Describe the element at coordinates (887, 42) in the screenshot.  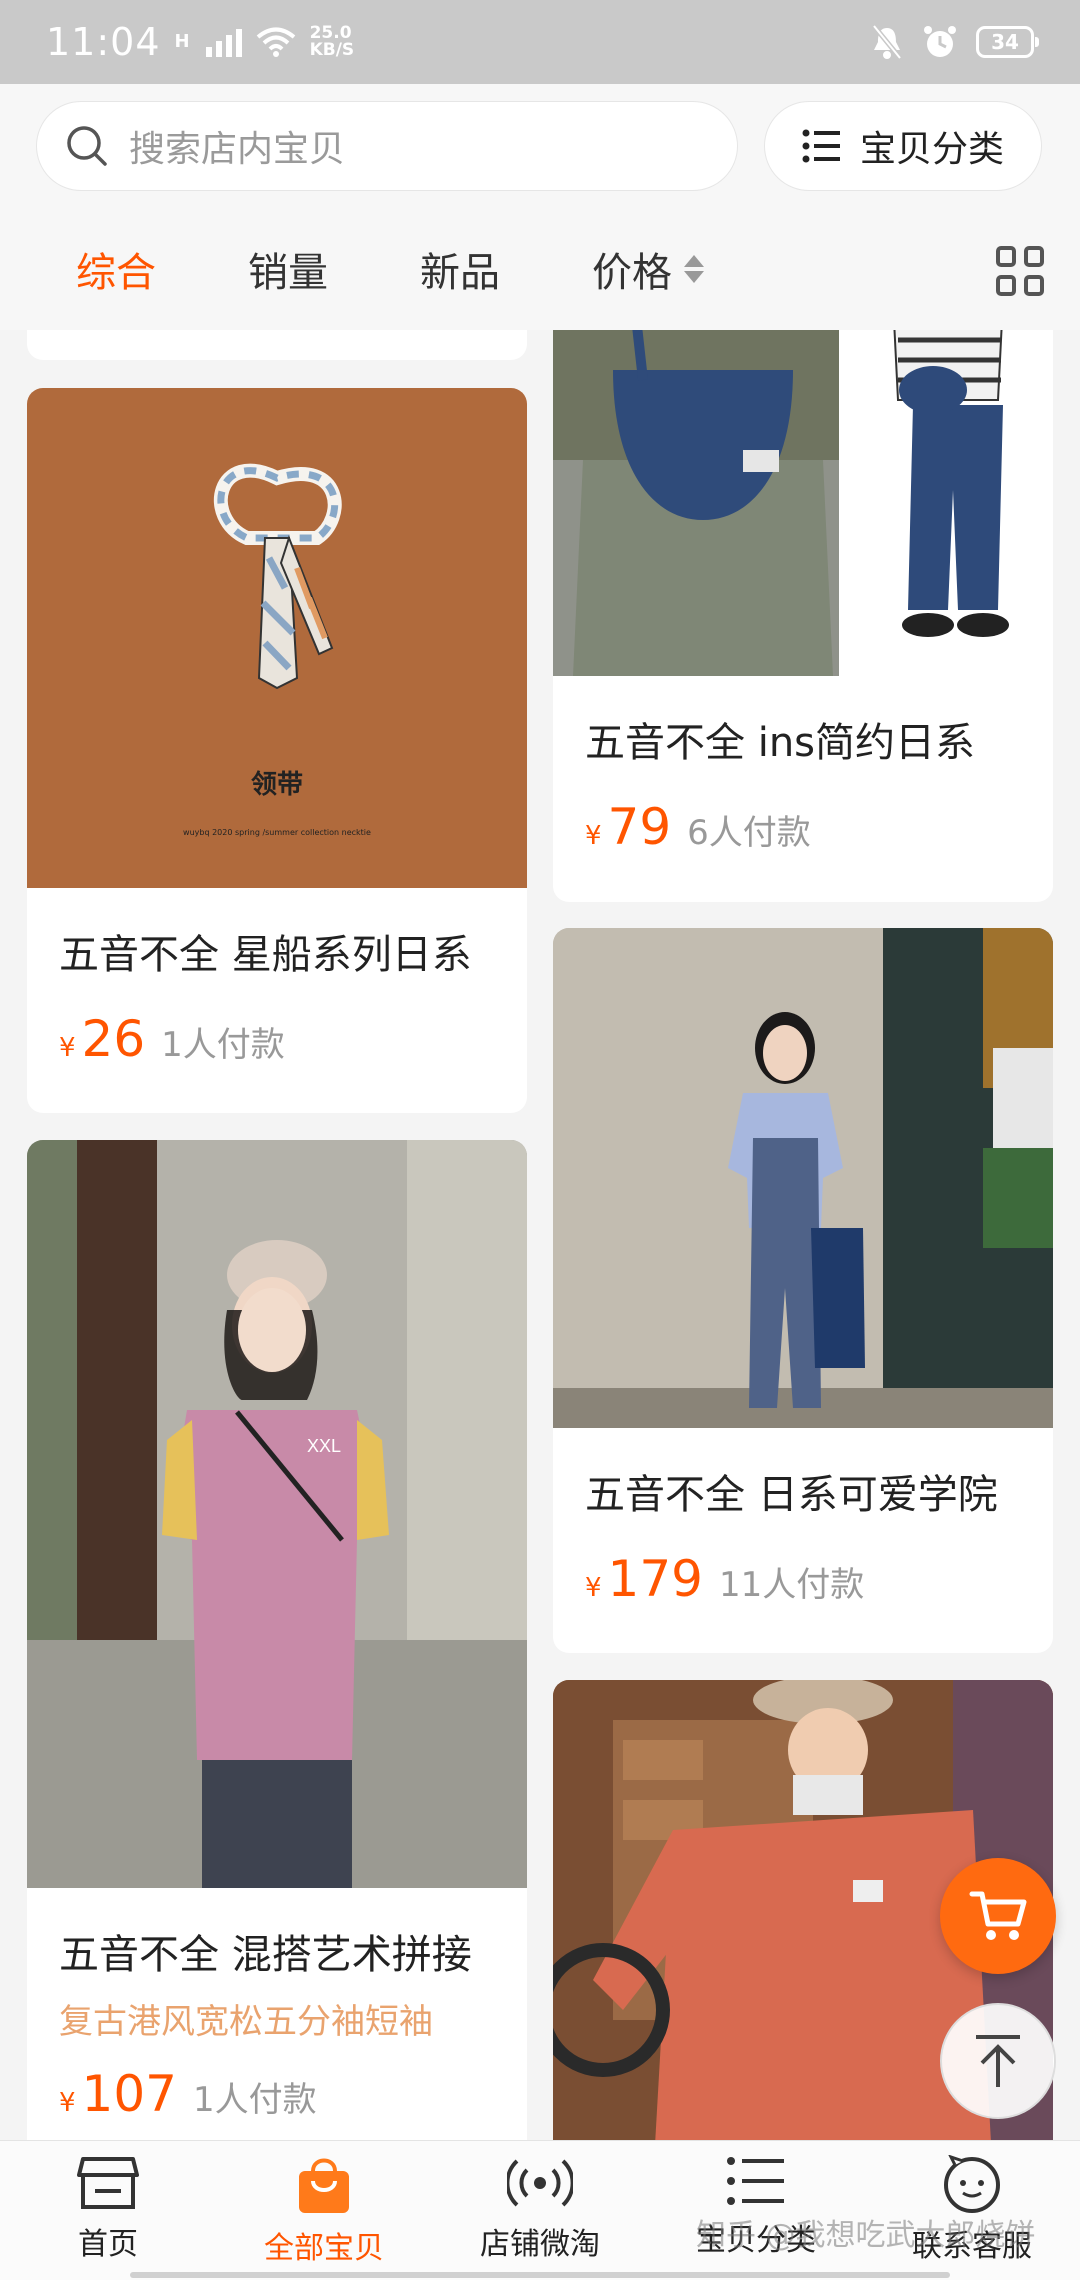
I see `mute-bell-icon` at that location.